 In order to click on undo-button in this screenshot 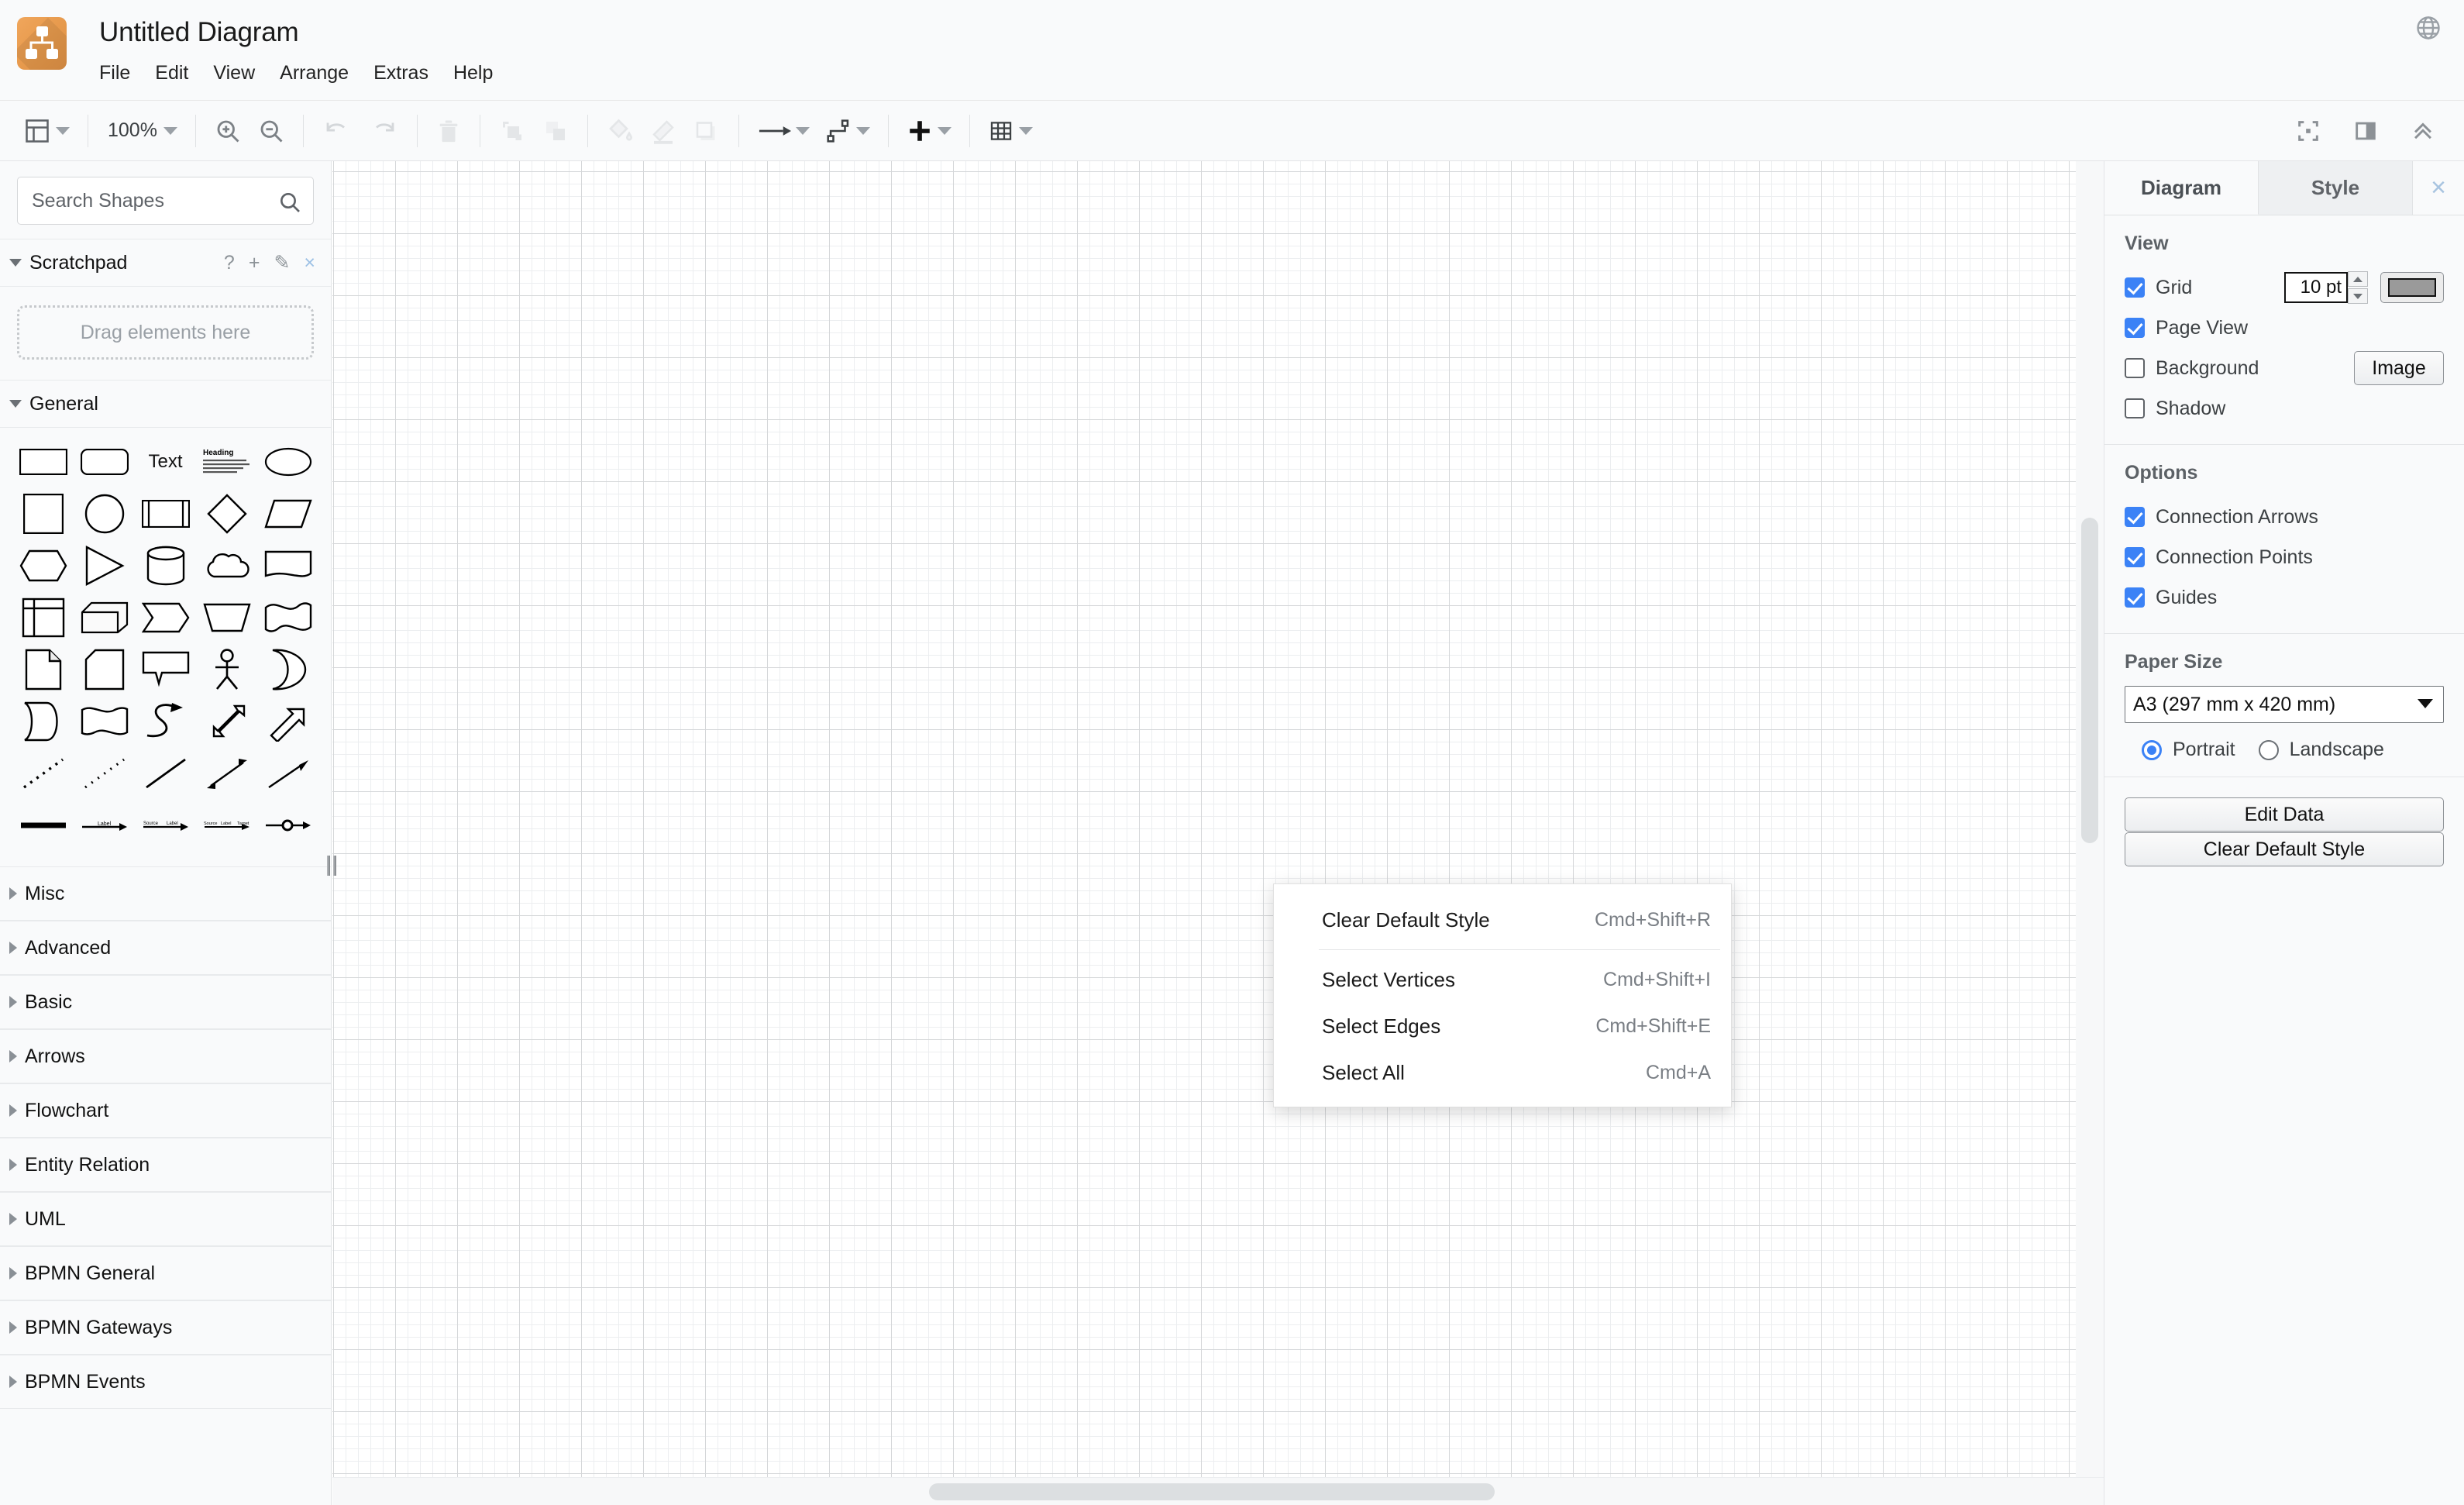, I will do `click(337, 131)`.